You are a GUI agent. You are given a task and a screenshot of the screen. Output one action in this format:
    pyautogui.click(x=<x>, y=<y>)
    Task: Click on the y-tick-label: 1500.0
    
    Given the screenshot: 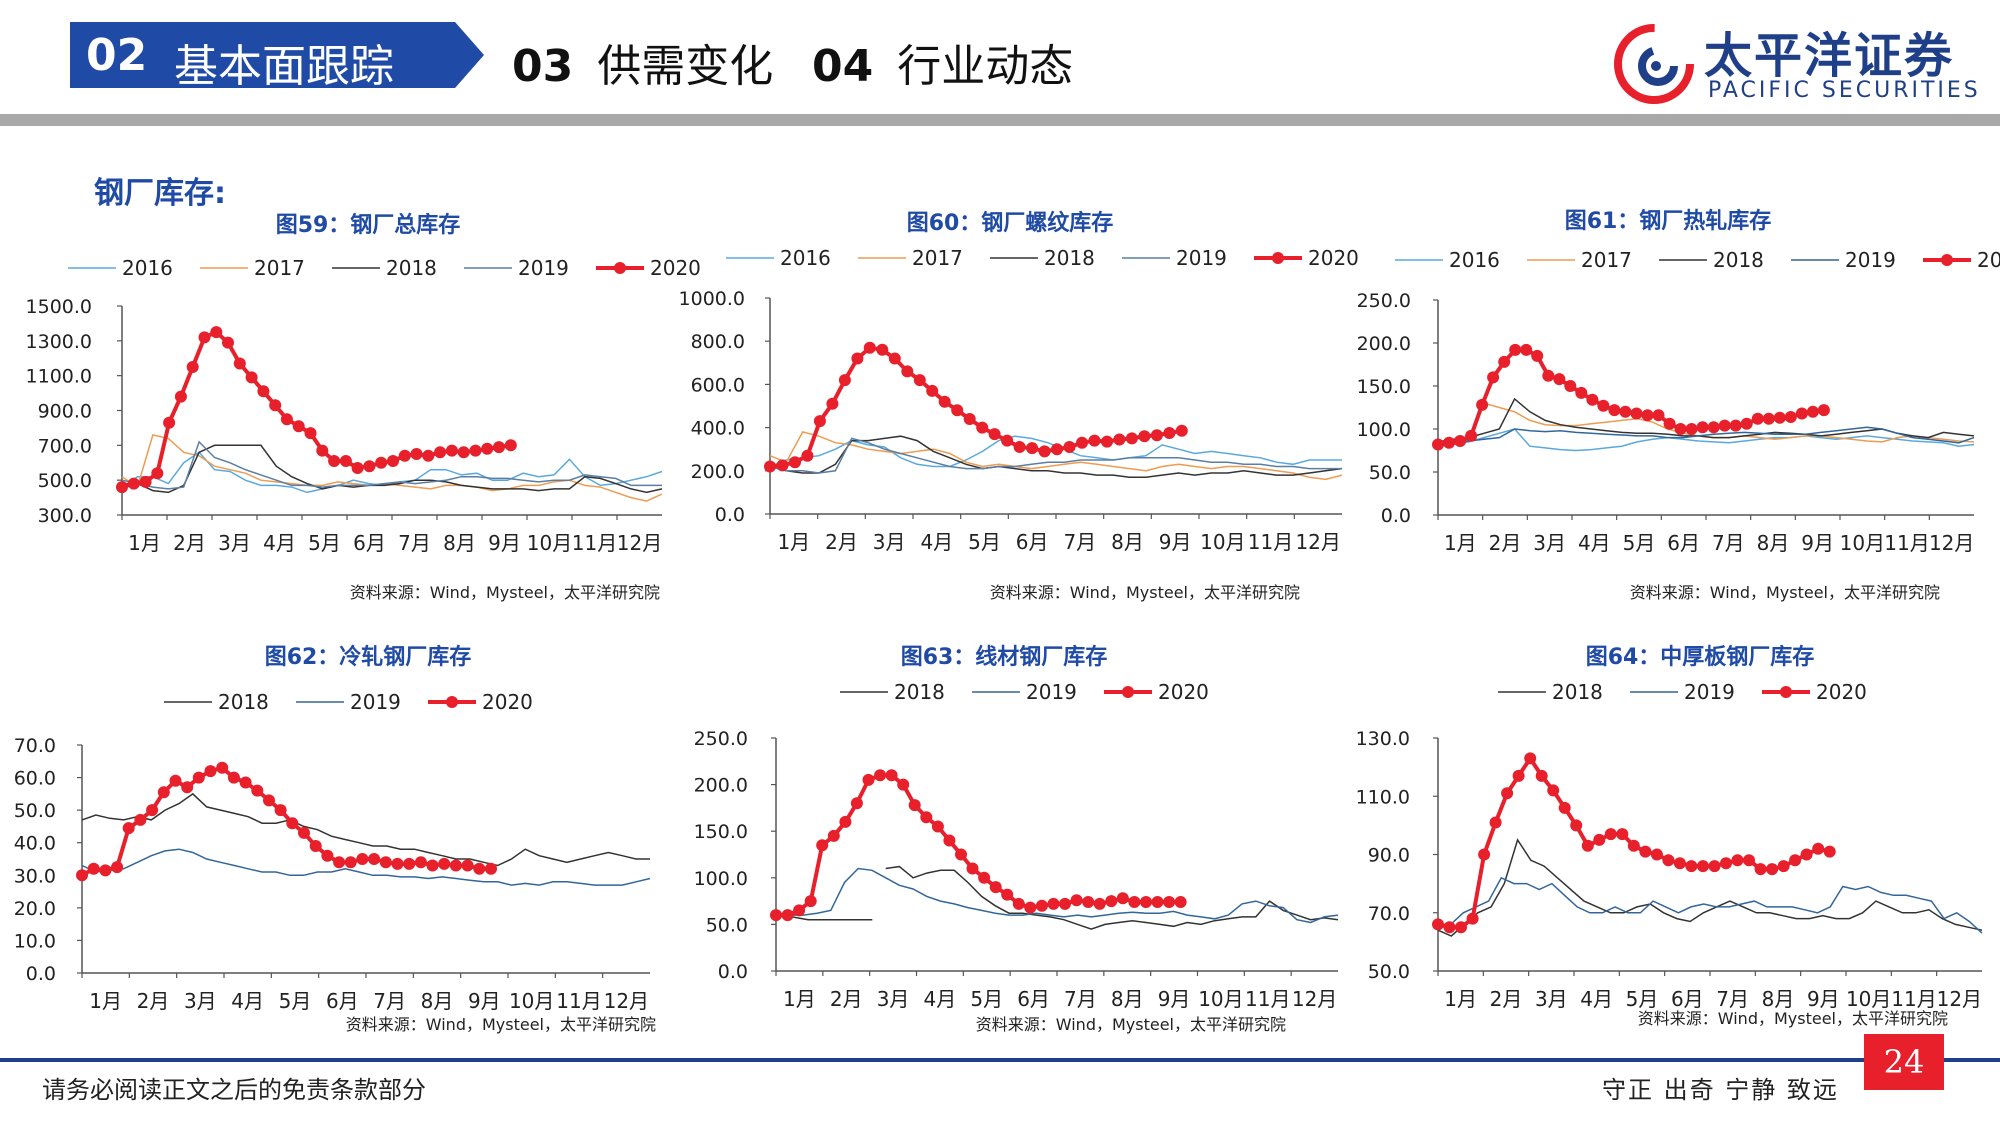 What is the action you would take?
    pyautogui.click(x=59, y=307)
    